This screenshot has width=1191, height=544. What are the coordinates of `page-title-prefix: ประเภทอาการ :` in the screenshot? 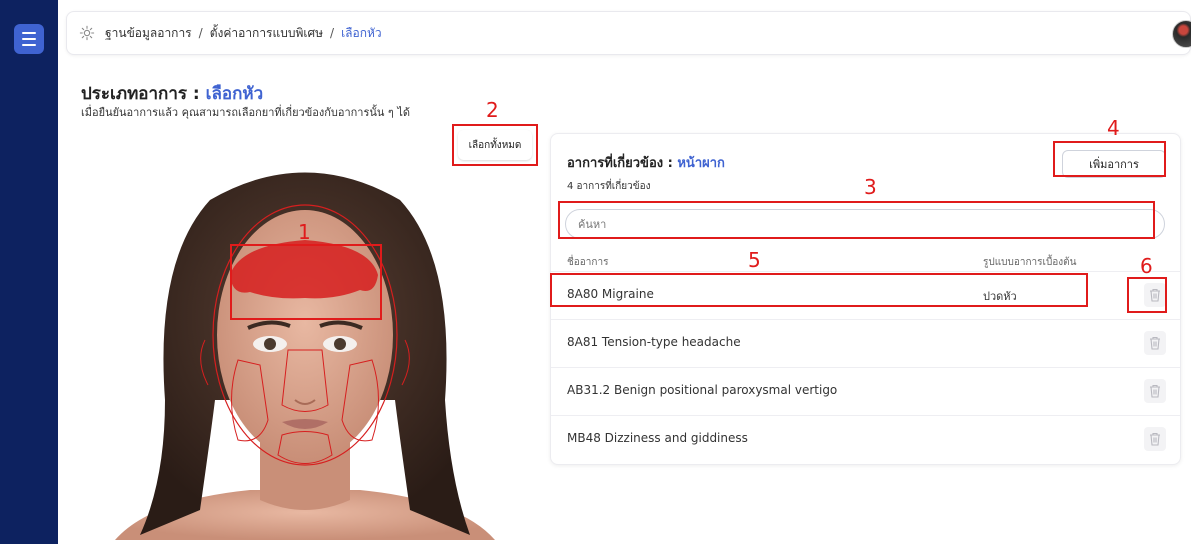 It's located at (143, 94).